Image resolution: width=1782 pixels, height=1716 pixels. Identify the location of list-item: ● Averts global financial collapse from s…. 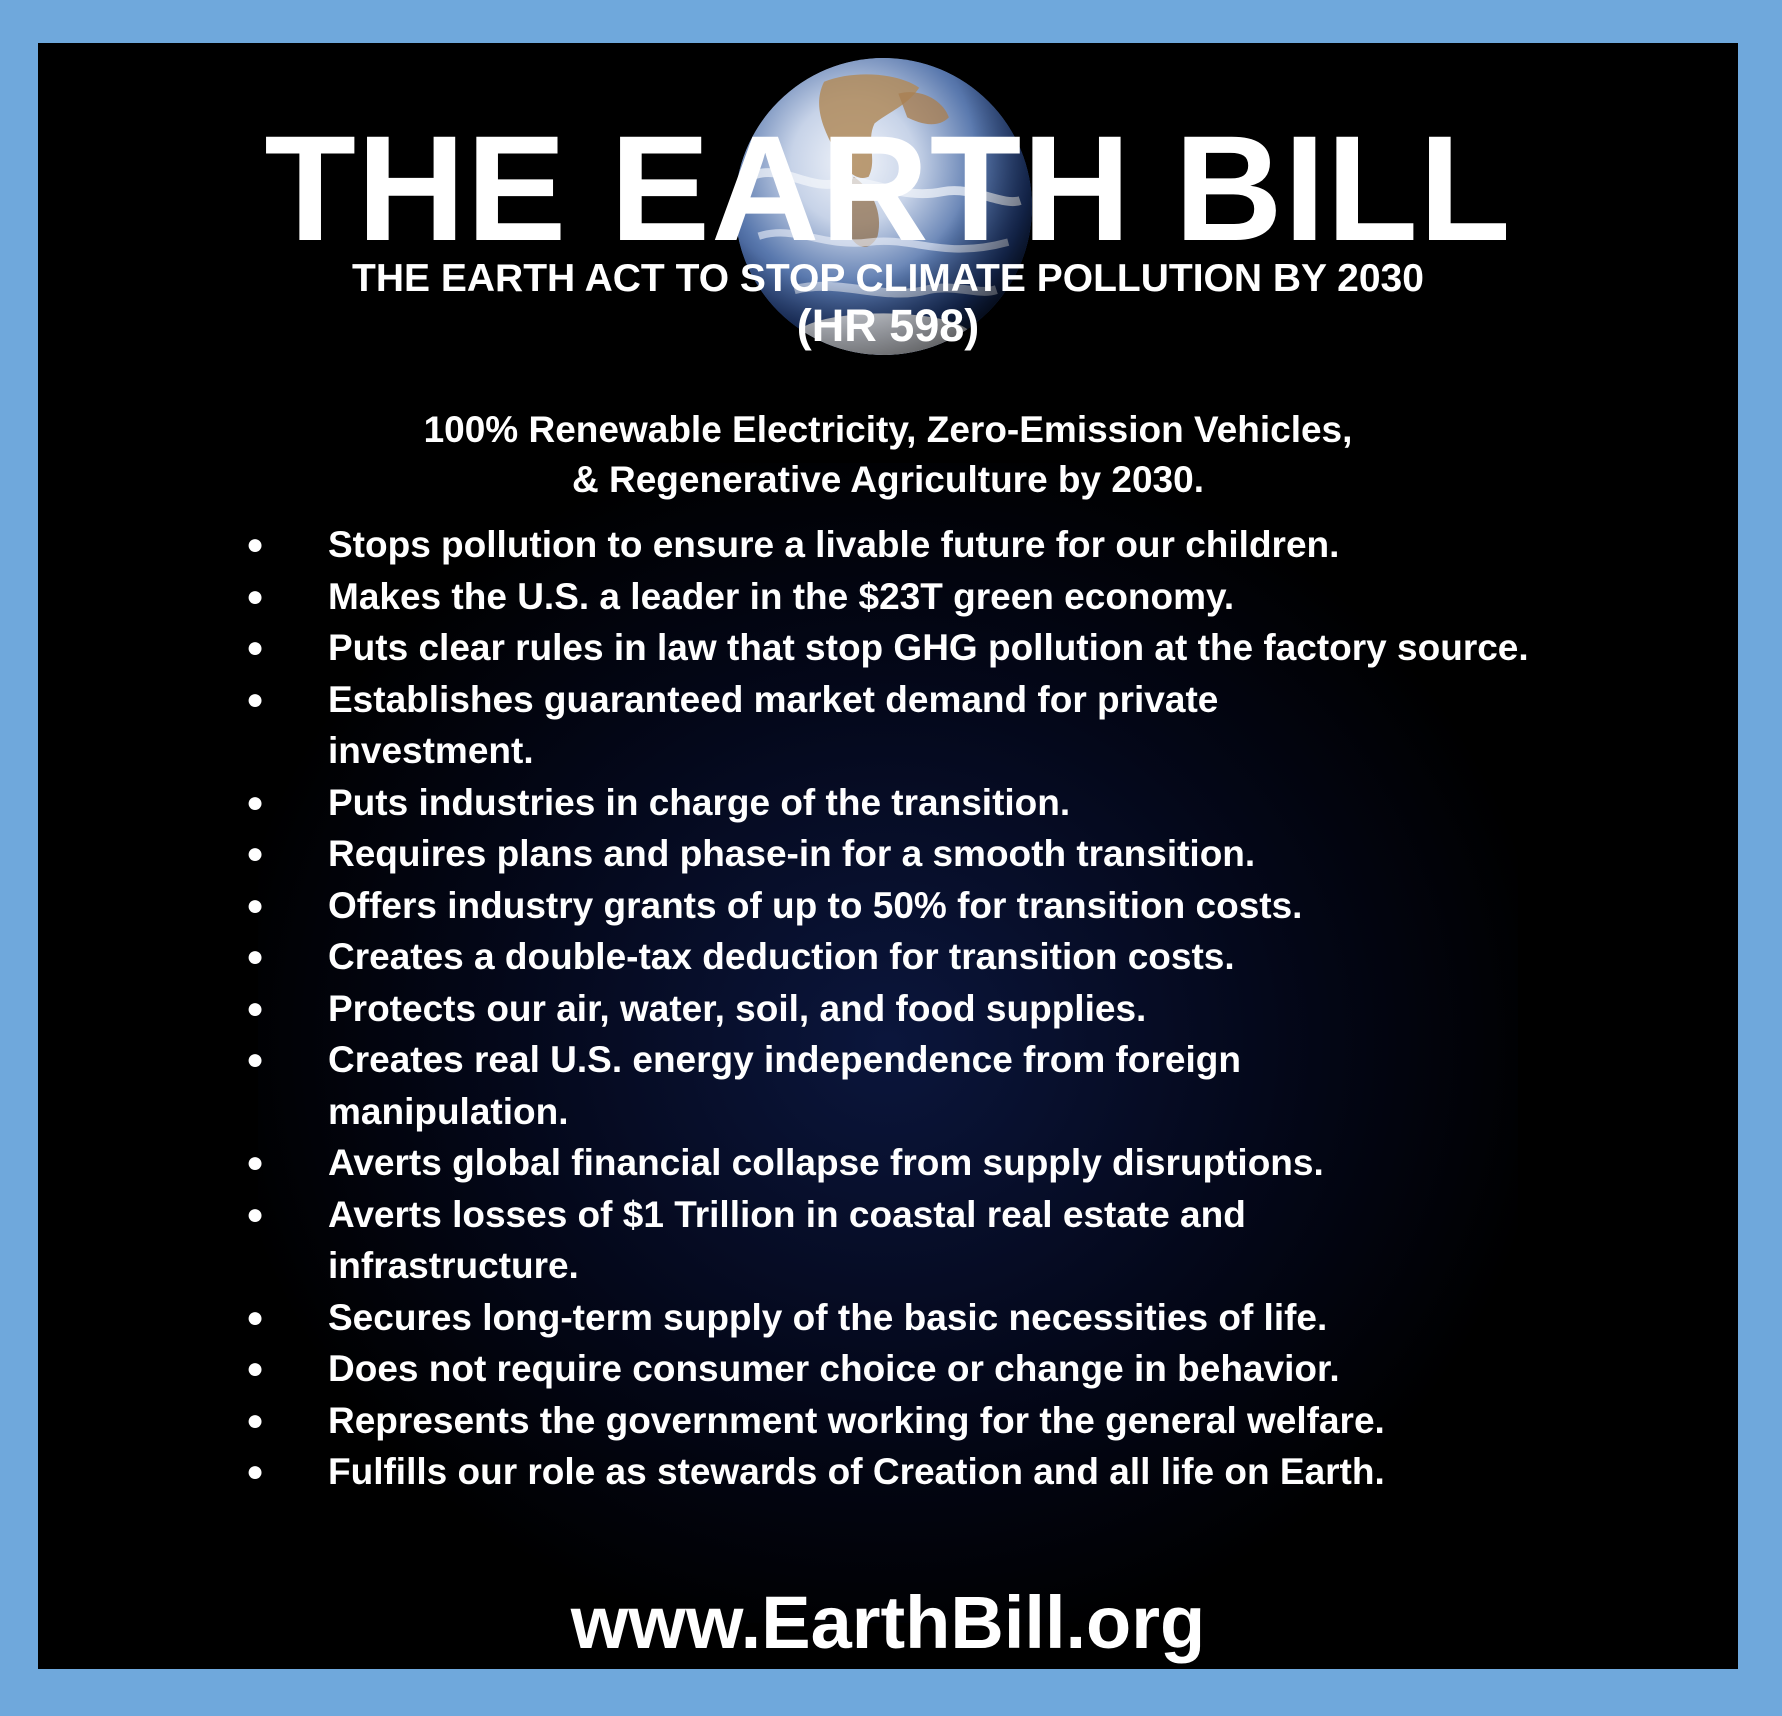
(943, 1163).